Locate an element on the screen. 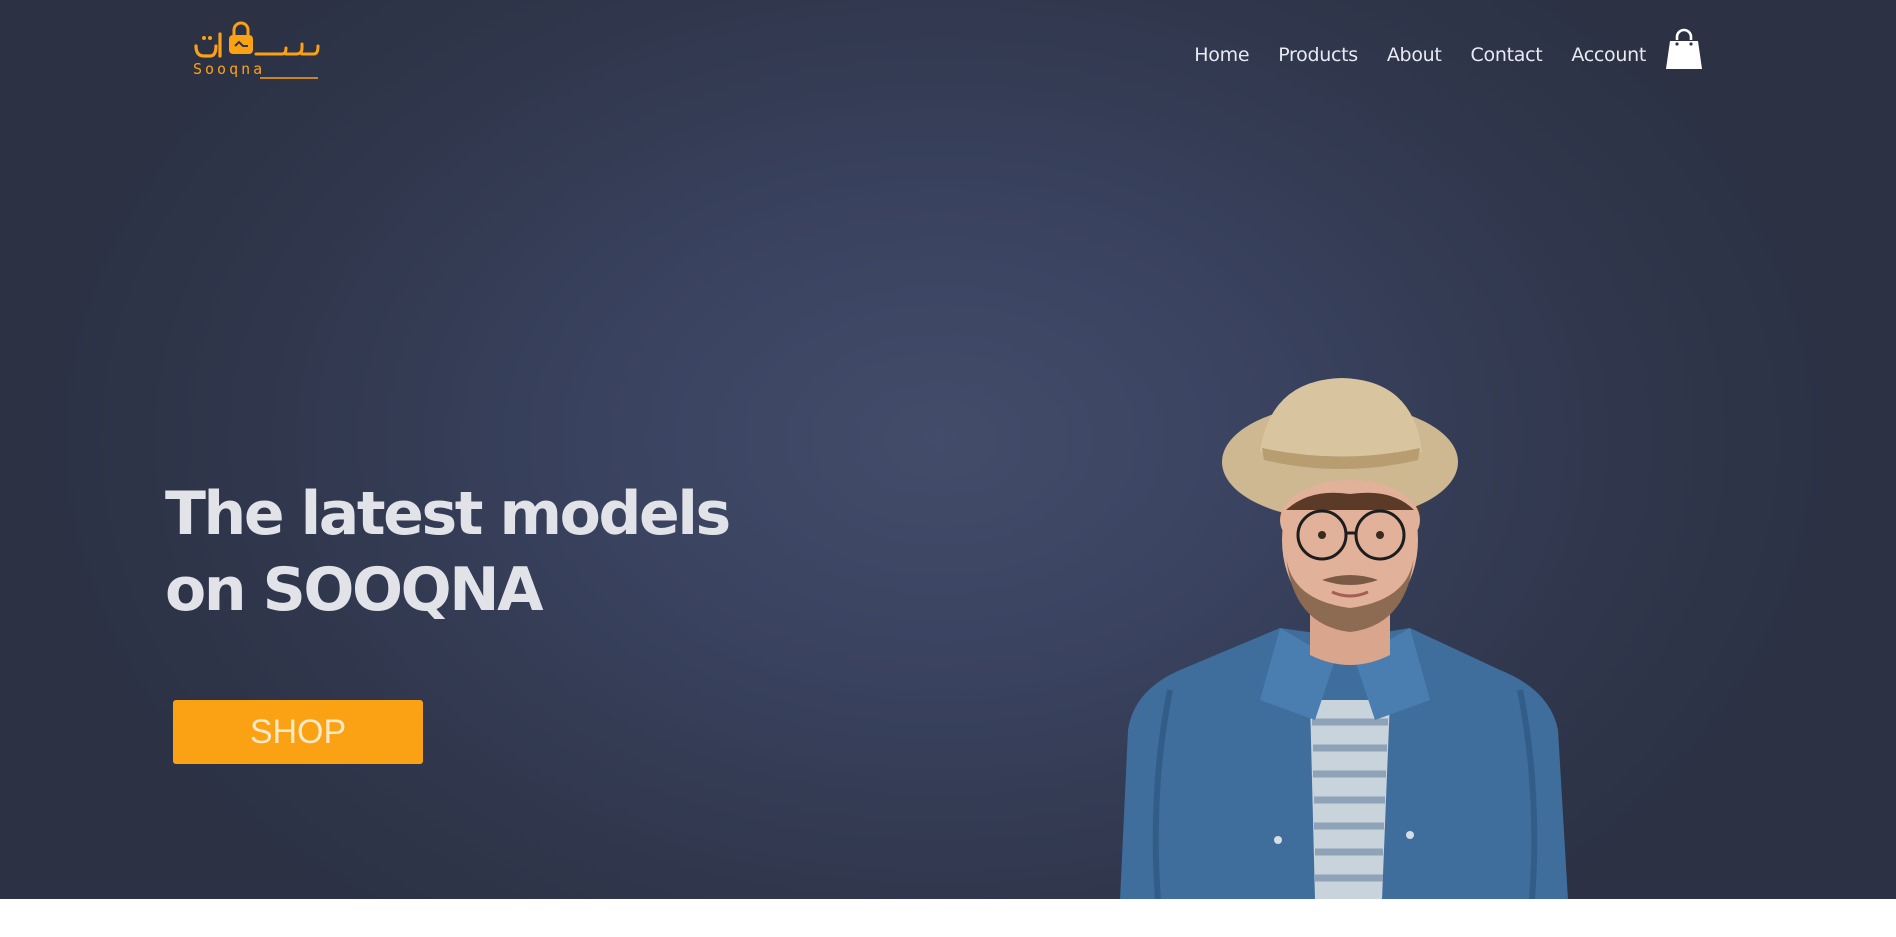 This screenshot has width=1896, height=937. shop-button: SHOP is located at coordinates (298, 732).